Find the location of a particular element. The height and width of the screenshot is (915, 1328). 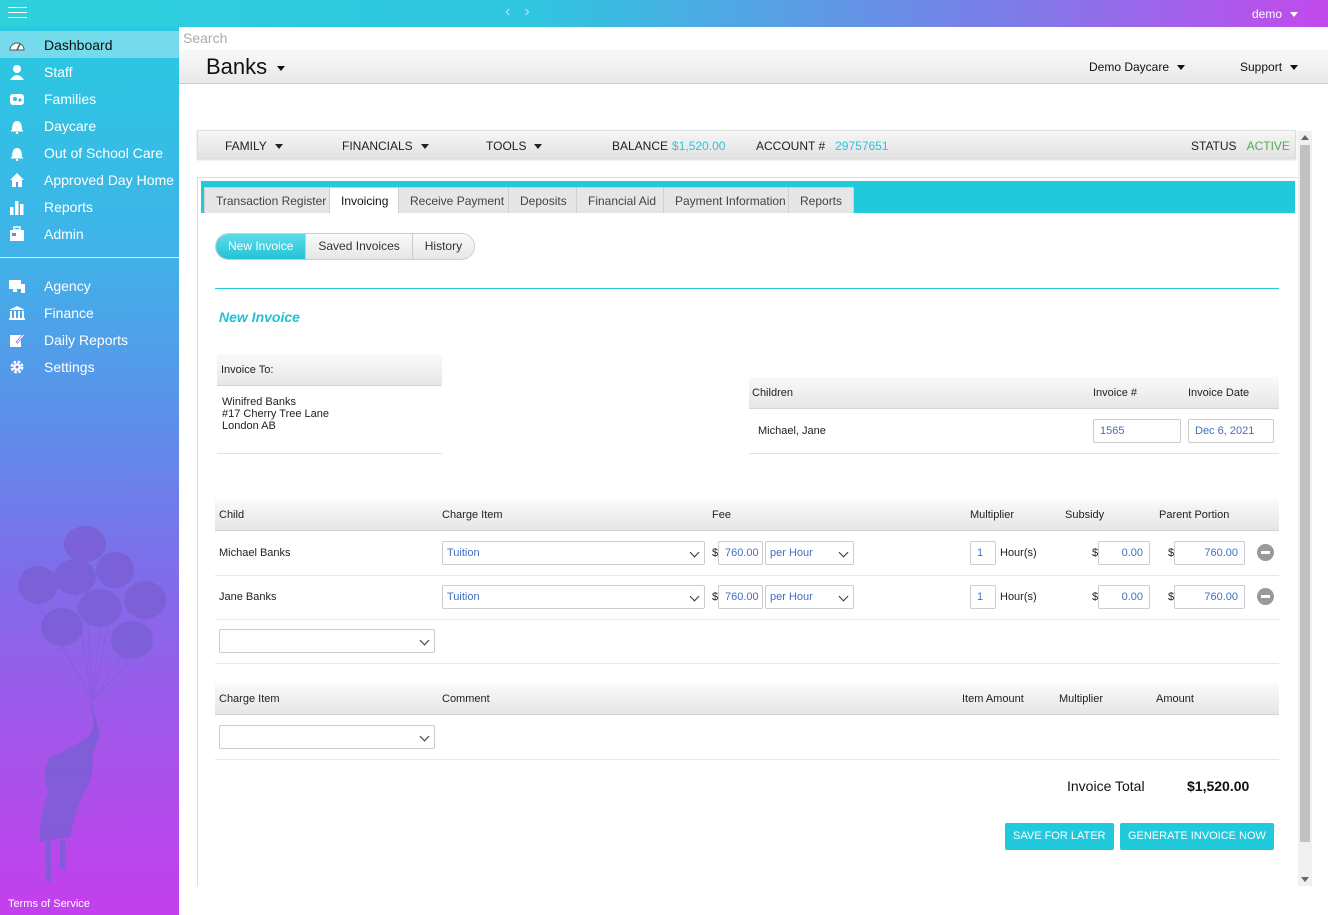

tab-invoicing: Invoicing is located at coordinates (365, 200).